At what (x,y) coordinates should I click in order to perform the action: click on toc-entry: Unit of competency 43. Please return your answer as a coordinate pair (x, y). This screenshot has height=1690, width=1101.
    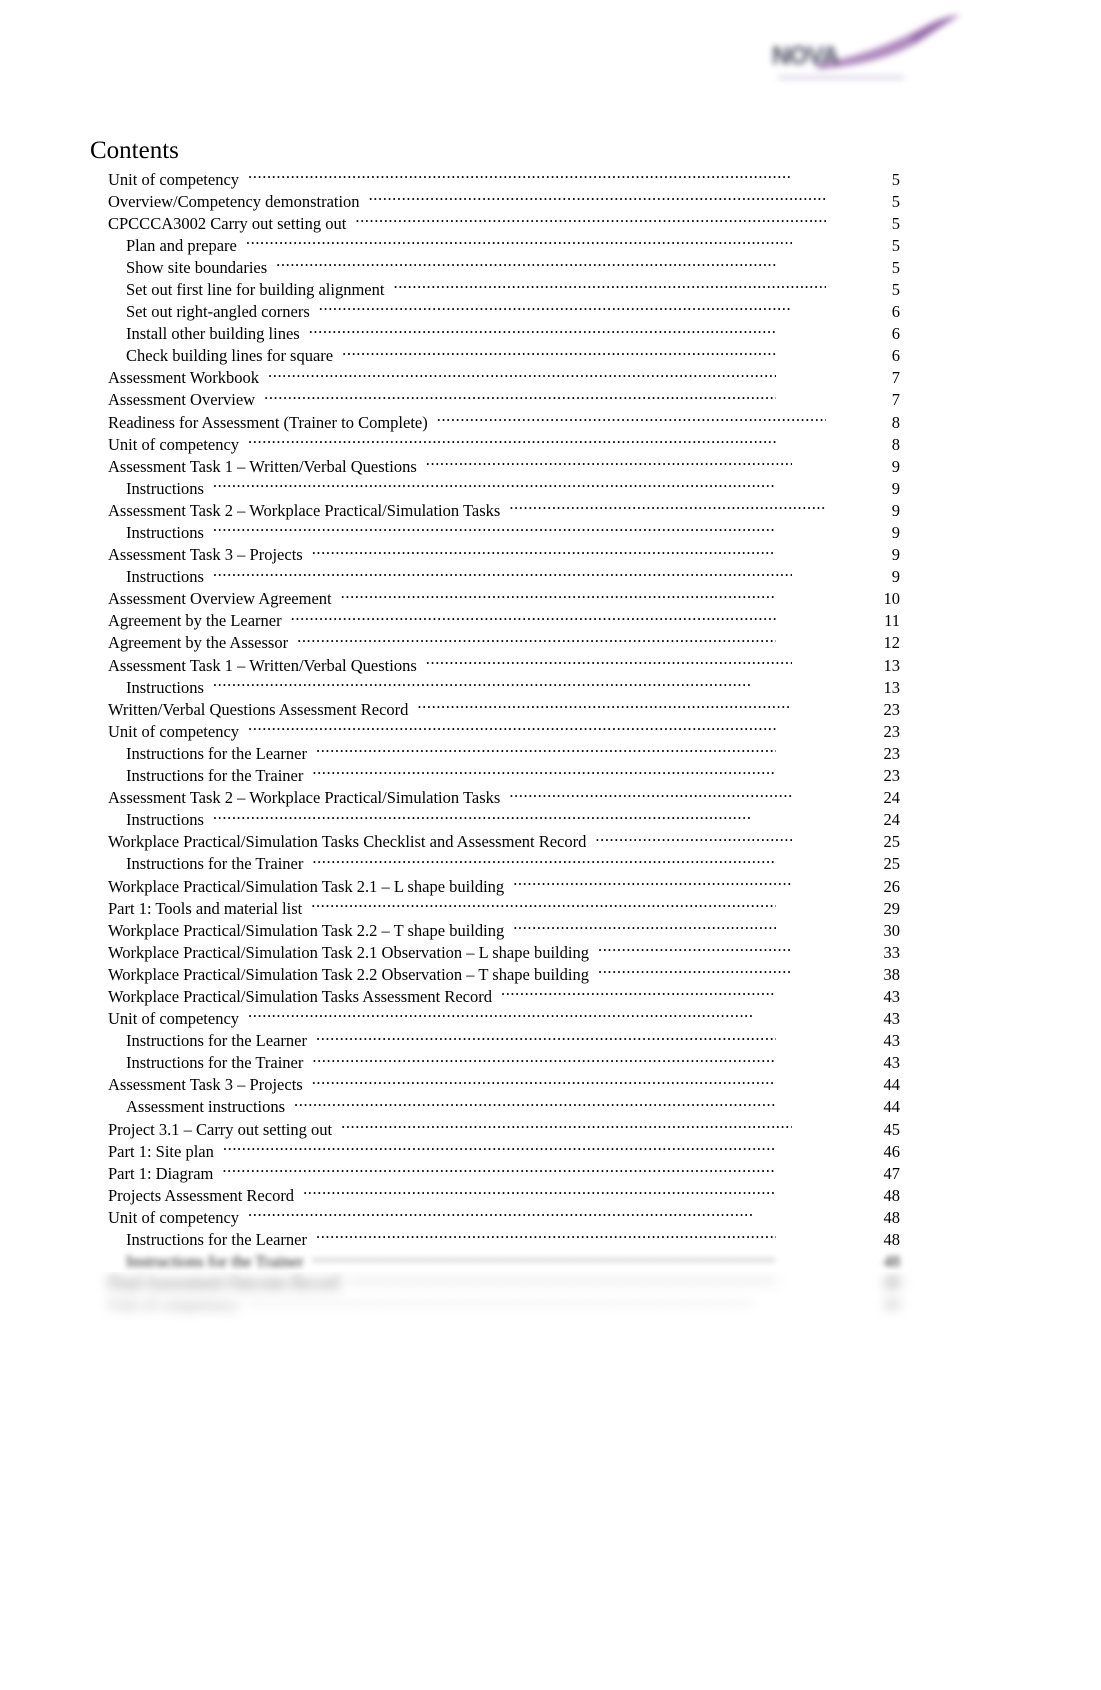
    Looking at the image, I should click on (504, 1019).